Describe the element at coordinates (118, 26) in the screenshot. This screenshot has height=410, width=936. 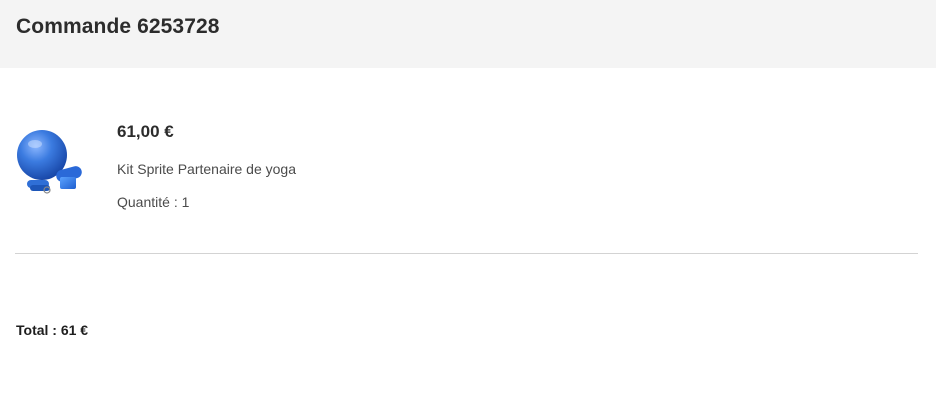
I see `page-title: Commande 6253728` at that location.